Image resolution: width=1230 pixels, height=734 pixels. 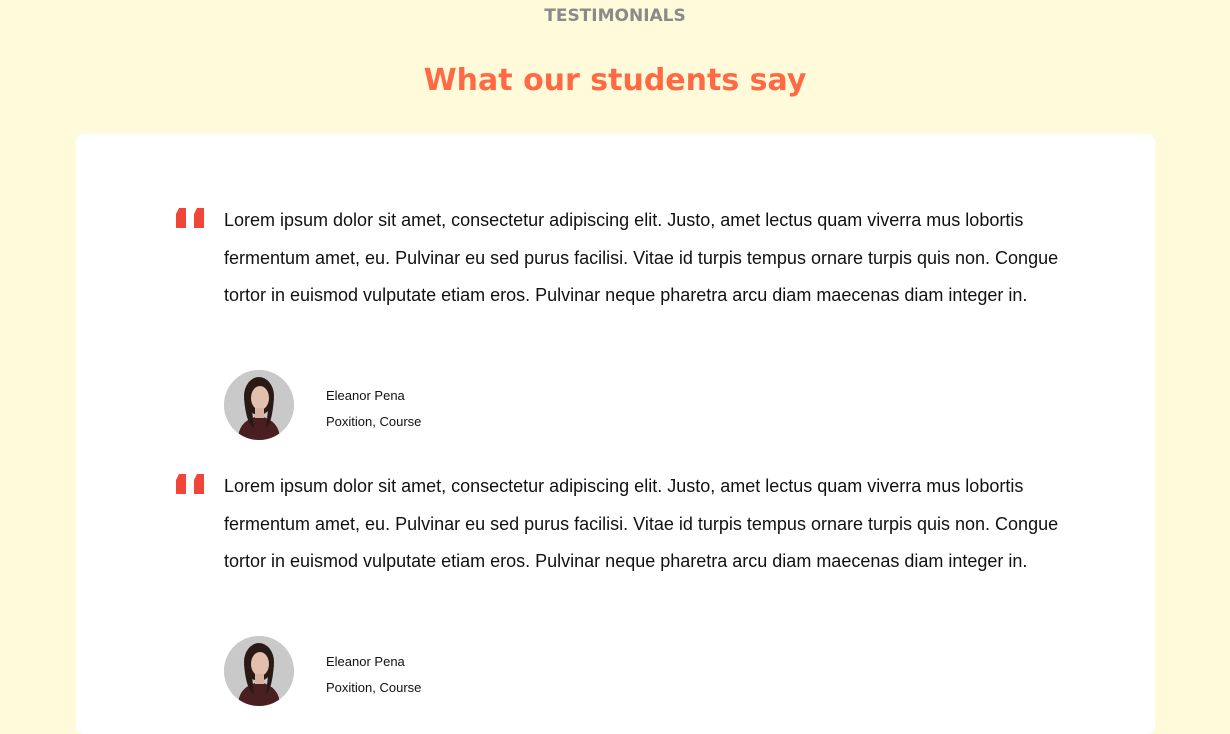 I want to click on author-role: Poxition, Course, so click(x=374, y=421).